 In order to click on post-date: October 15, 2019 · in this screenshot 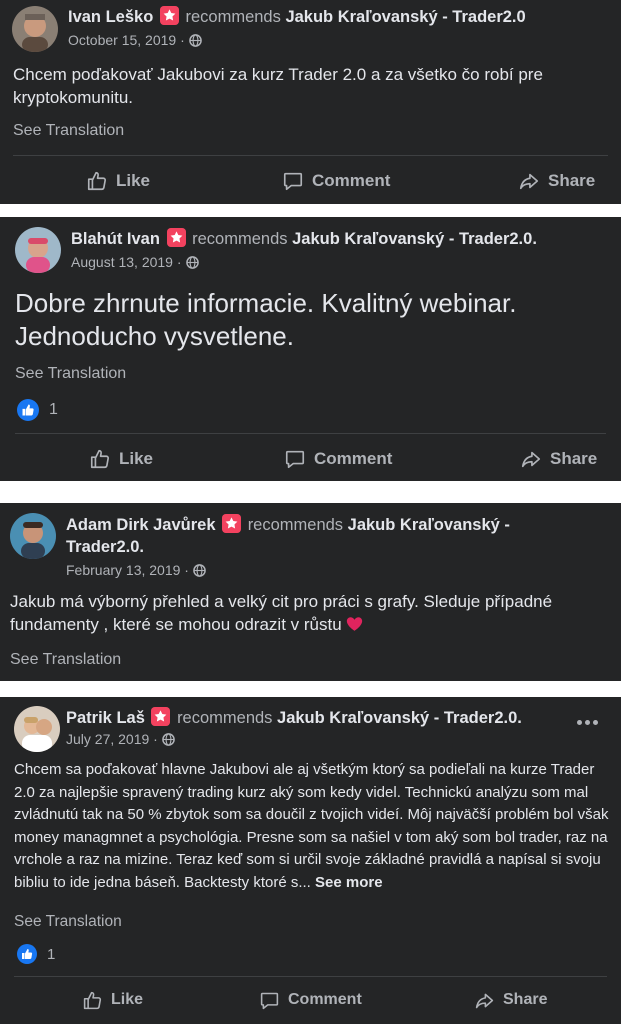, I will do `click(126, 40)`.